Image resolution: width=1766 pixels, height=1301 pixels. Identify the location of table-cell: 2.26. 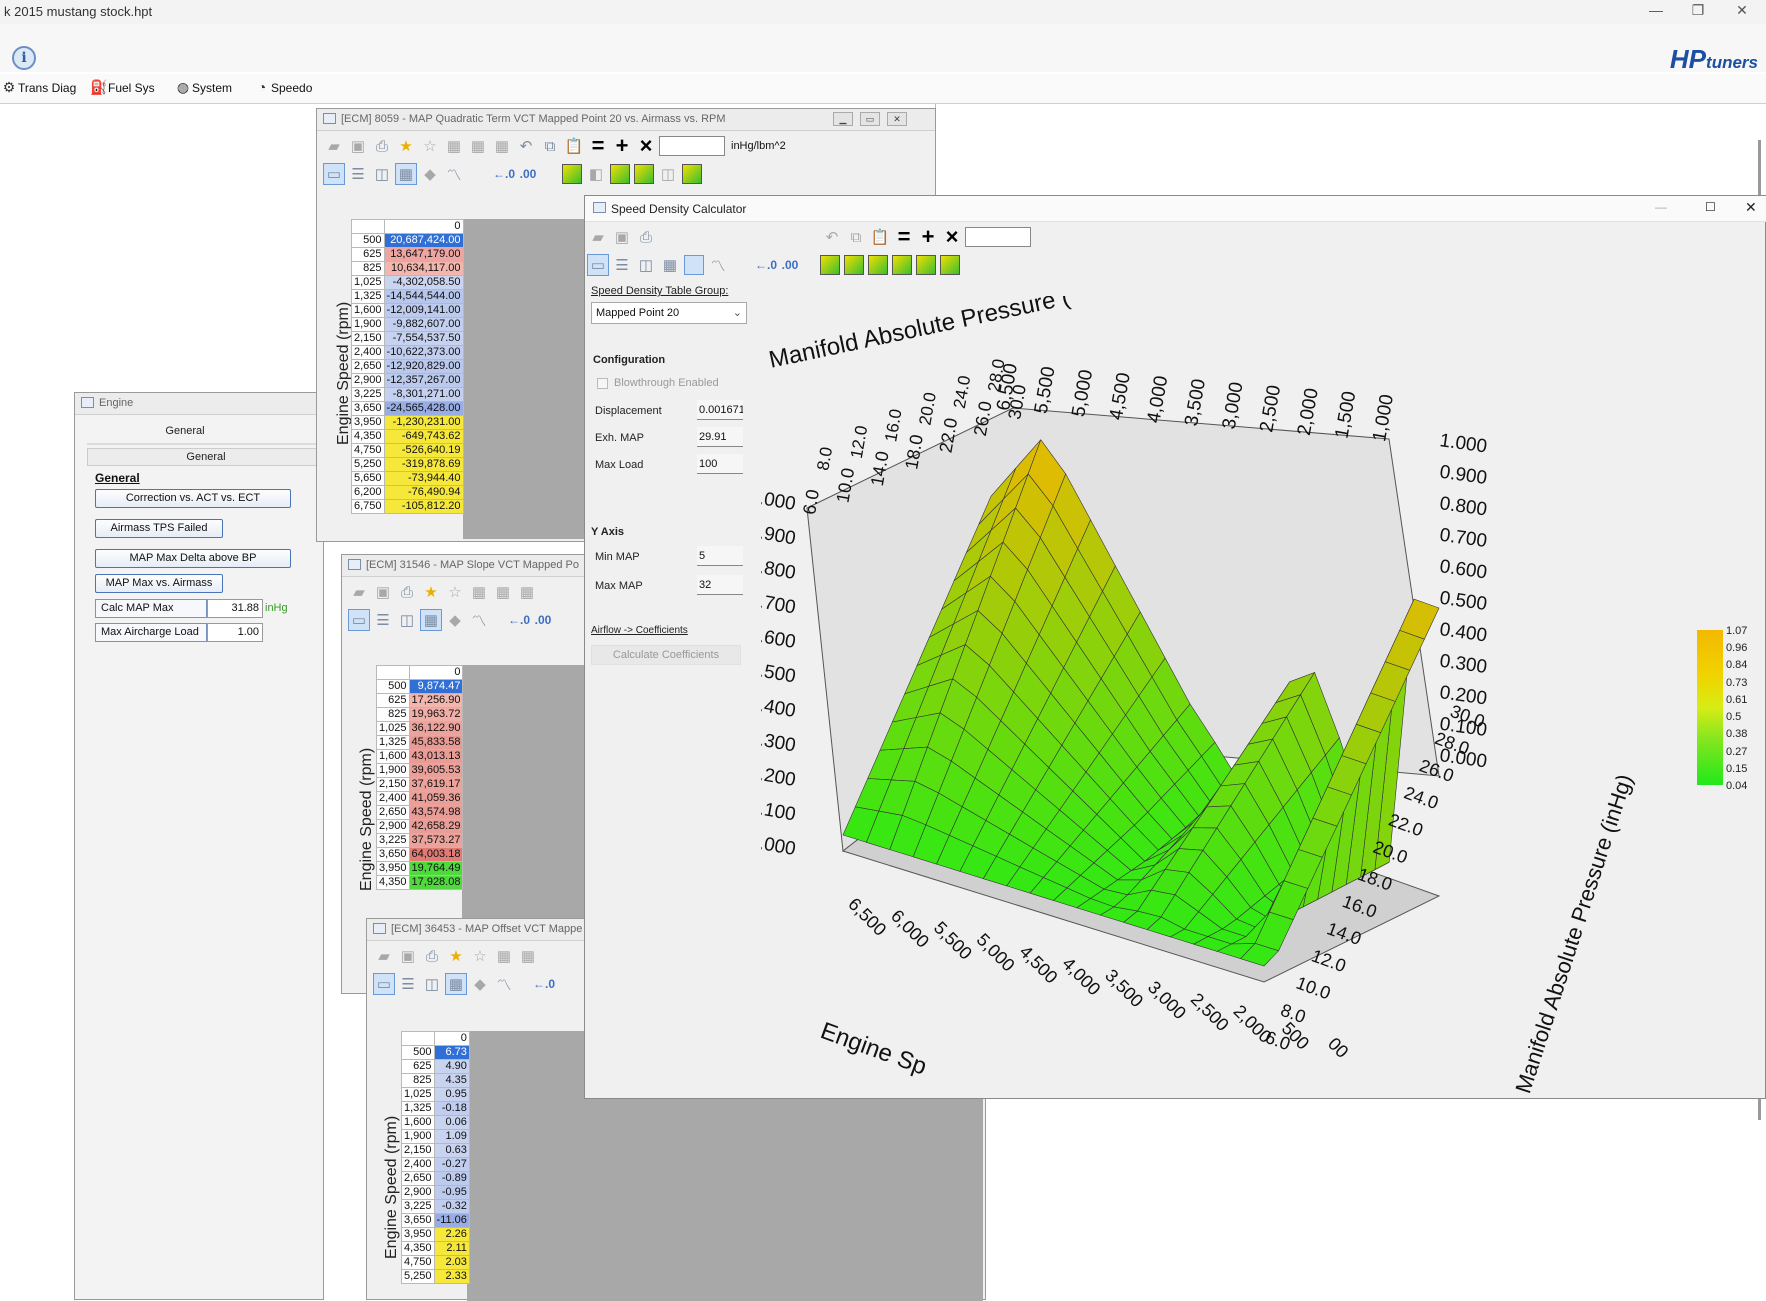
(451, 1234).